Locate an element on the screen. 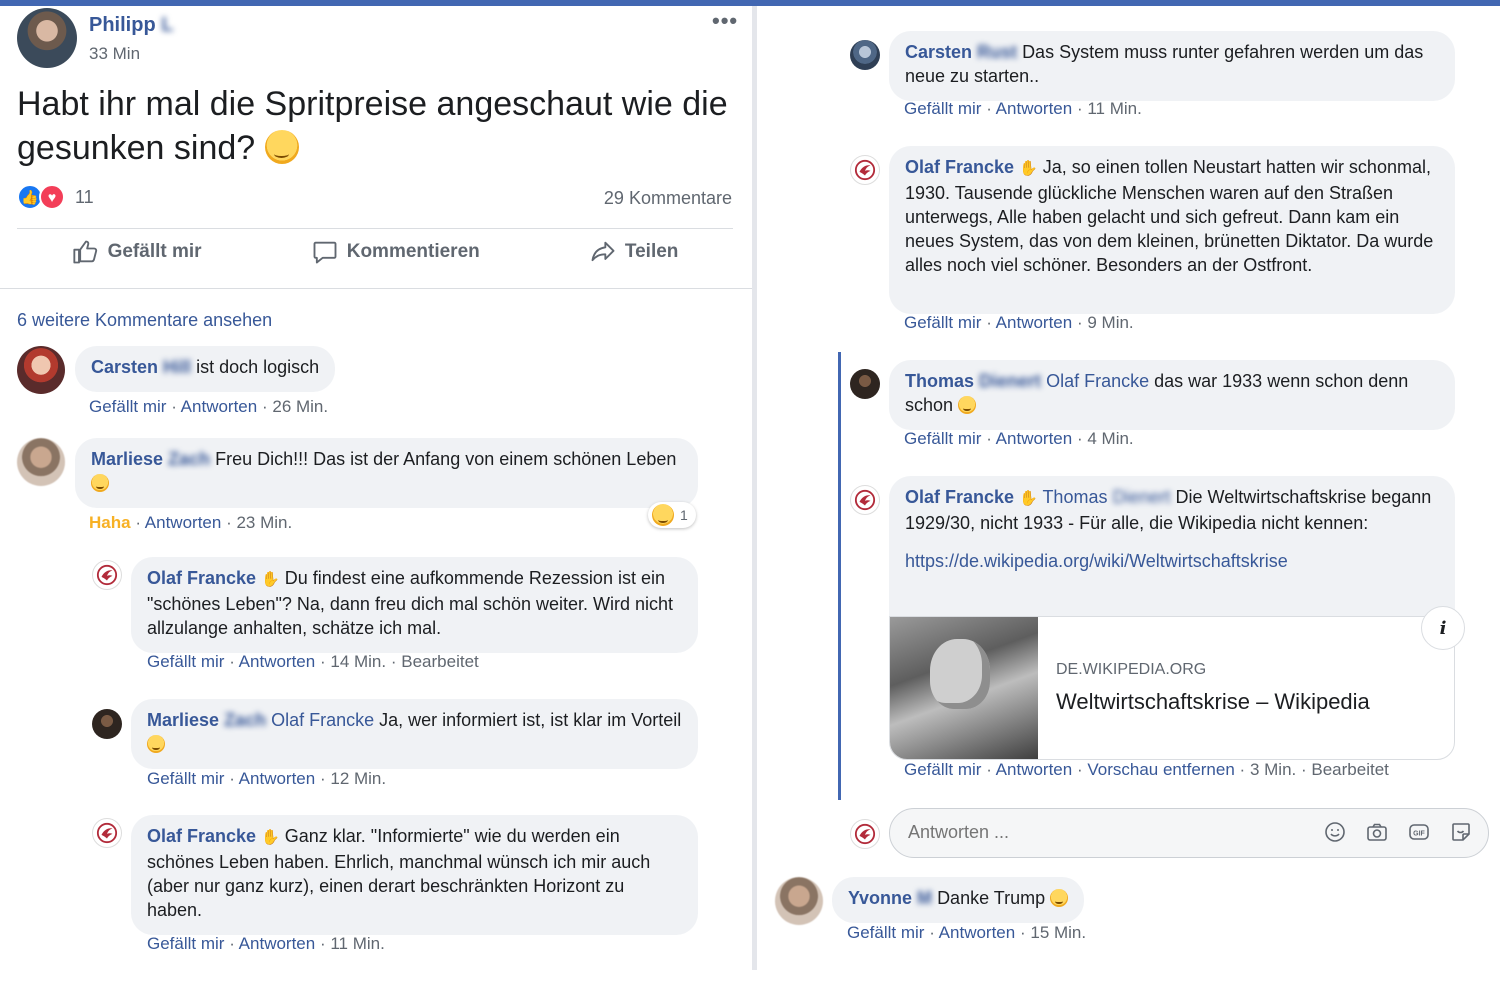 This screenshot has height=1000, width=1500. preview-domain: DE.WIKIPEDIA.ORG is located at coordinates (1131, 669).